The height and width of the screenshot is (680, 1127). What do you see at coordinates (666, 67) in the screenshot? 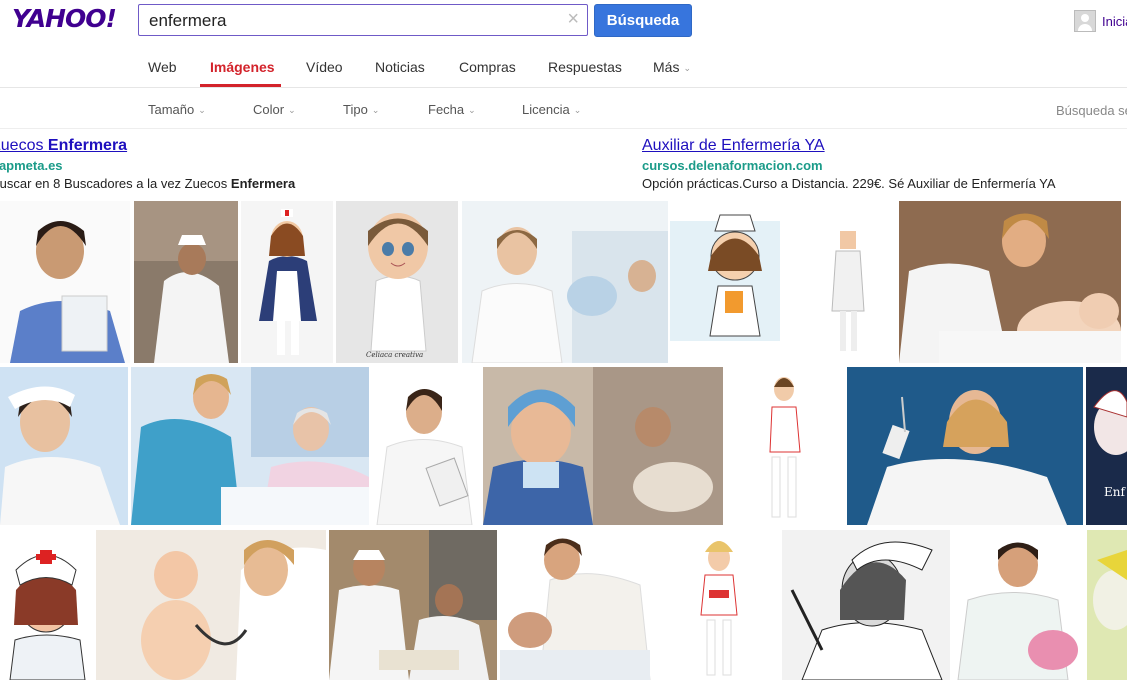
I see `tab-more-label: Más` at bounding box center [666, 67].